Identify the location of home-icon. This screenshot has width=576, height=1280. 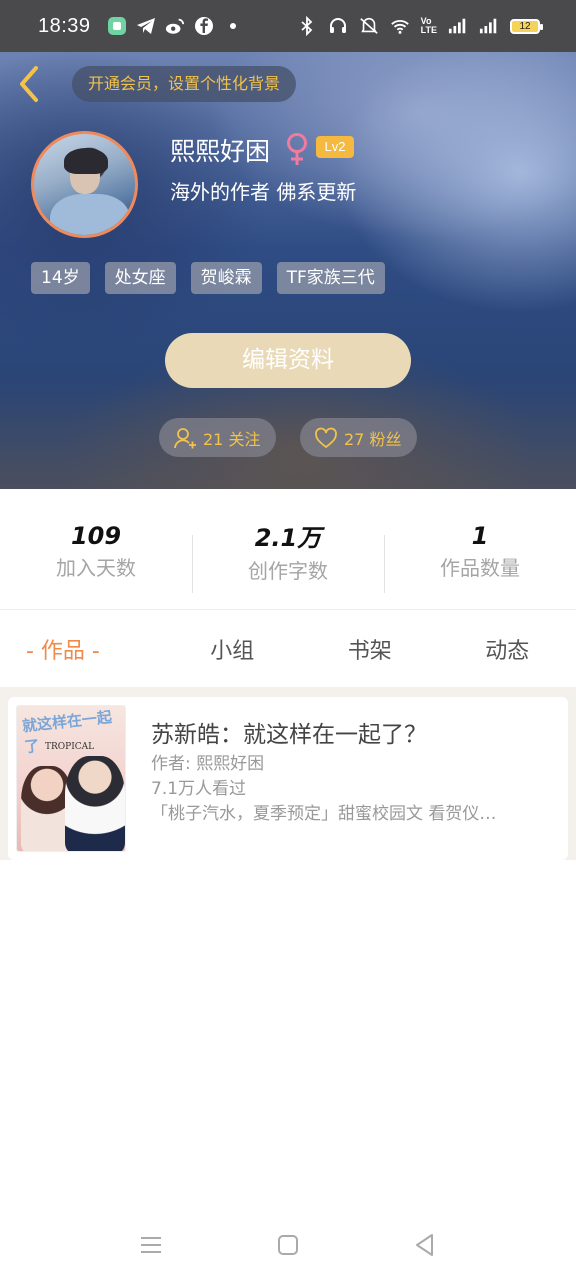
(288, 1245).